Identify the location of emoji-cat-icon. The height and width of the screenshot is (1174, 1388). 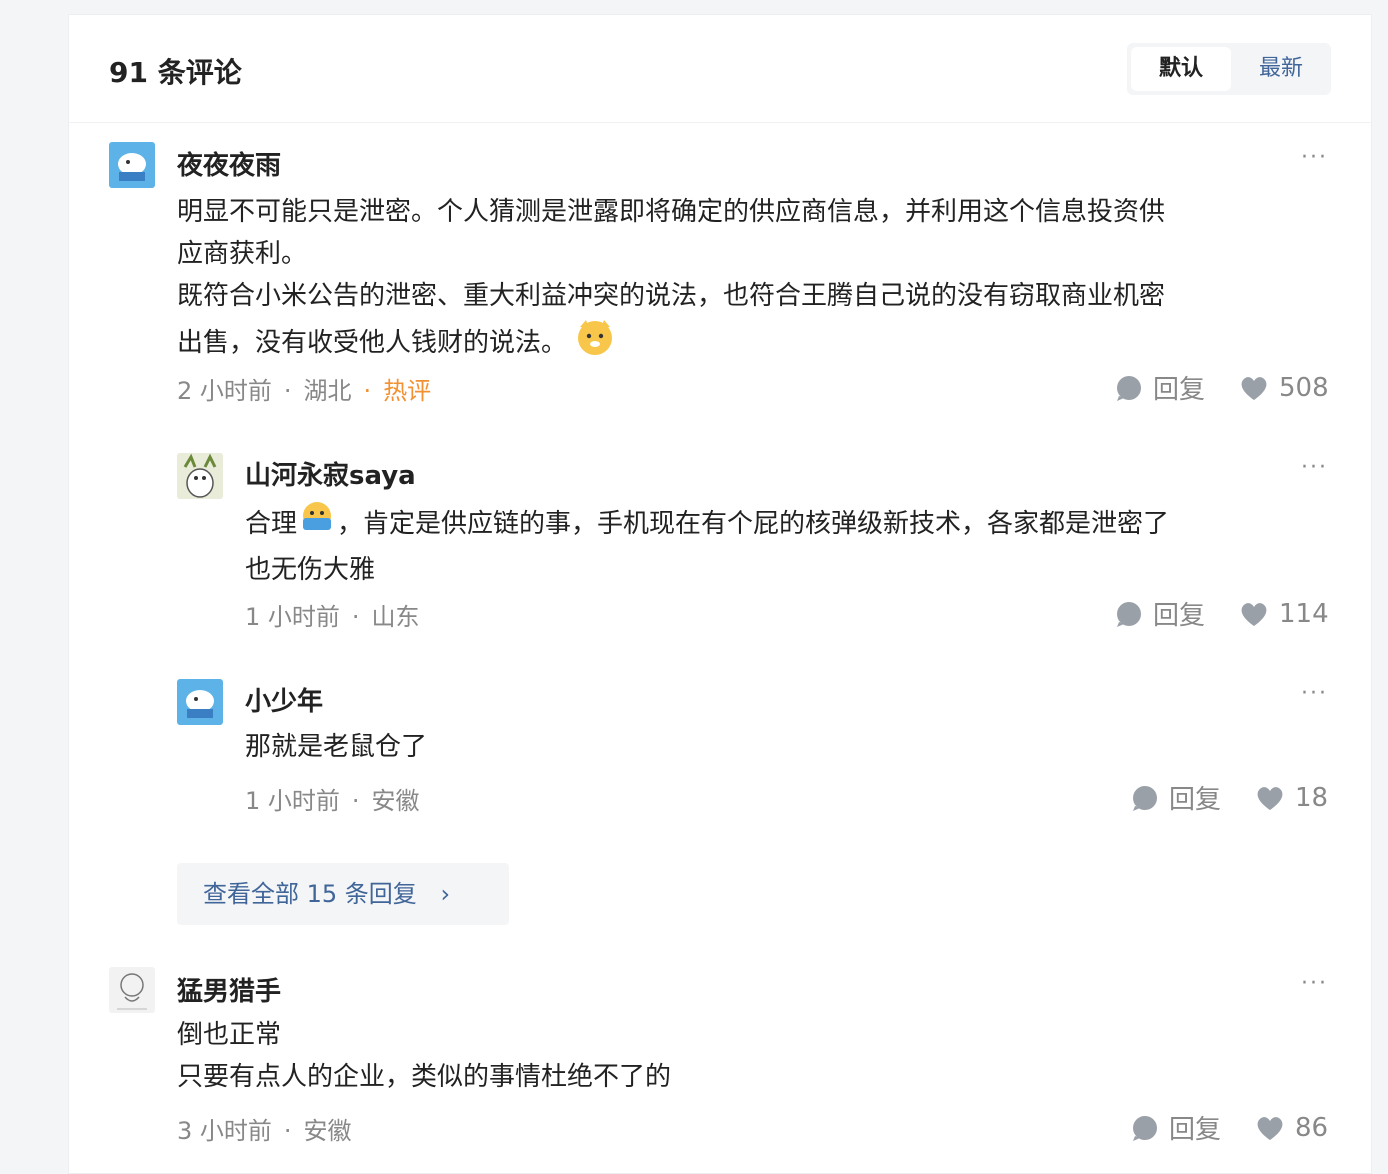
(595, 343).